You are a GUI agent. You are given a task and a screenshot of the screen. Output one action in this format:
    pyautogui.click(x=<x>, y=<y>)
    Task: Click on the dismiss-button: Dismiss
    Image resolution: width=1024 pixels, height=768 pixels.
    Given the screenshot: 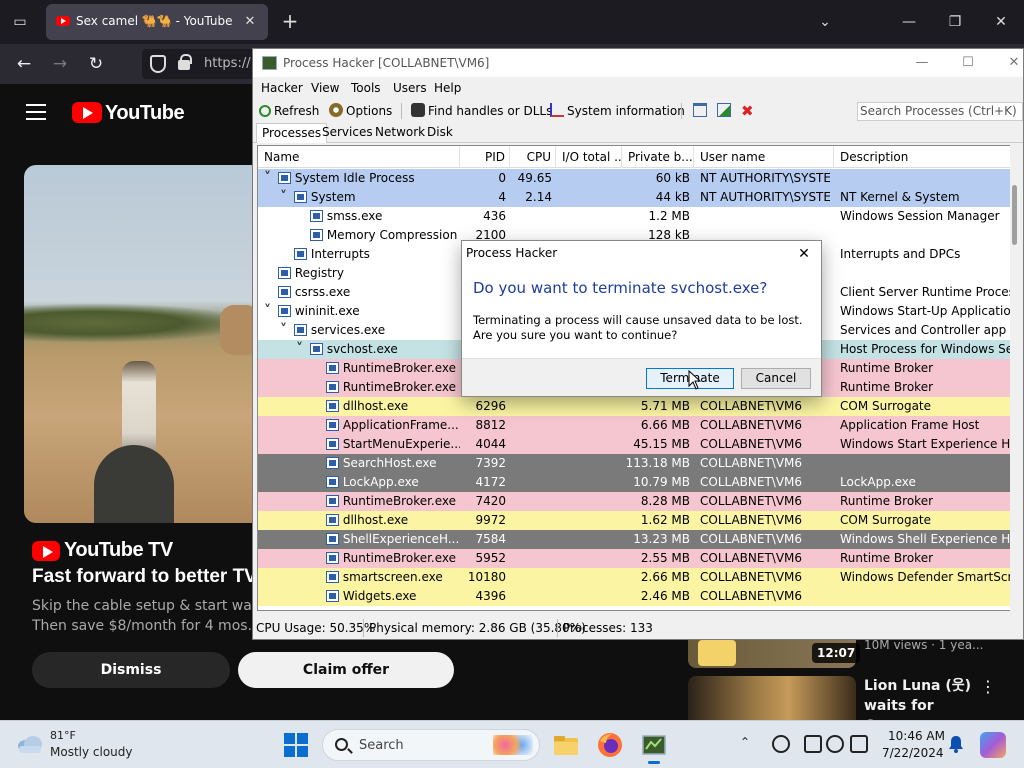 What is the action you would take?
    pyautogui.click(x=131, y=670)
    